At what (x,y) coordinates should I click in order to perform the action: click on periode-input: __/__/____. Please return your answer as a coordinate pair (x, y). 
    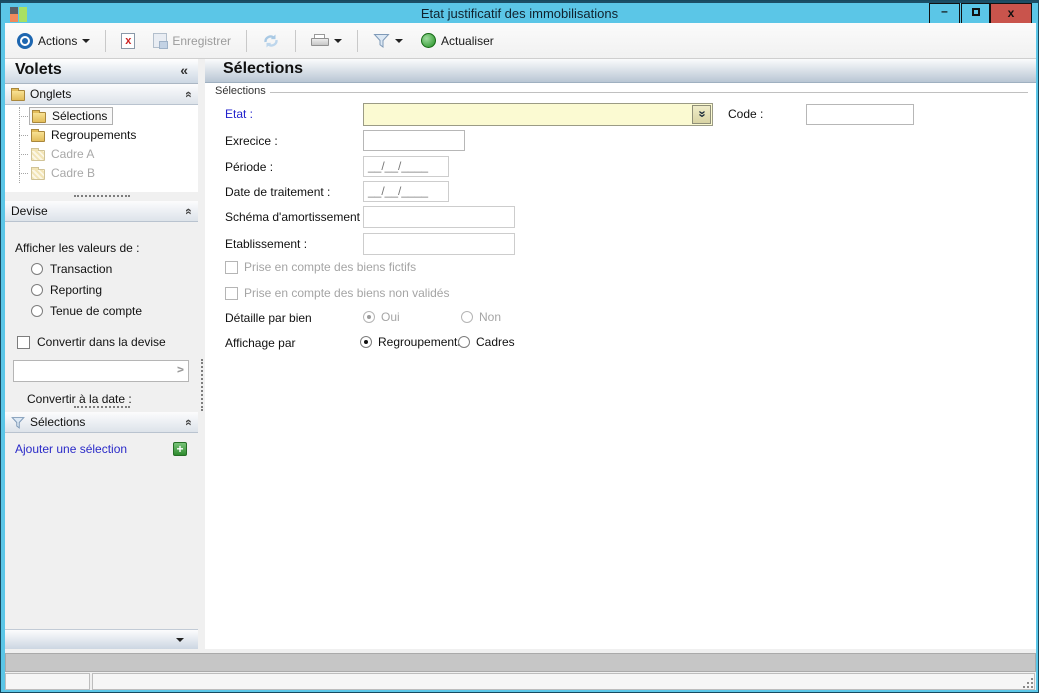
    Looking at the image, I should click on (406, 166).